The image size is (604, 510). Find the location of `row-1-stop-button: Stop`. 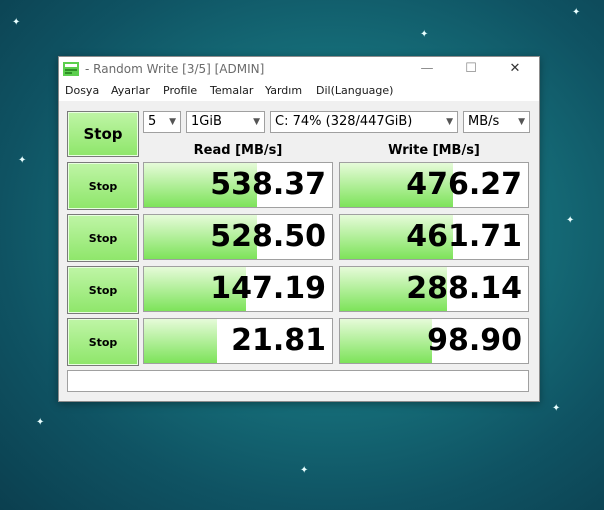

row-1-stop-button: Stop is located at coordinates (103, 186).